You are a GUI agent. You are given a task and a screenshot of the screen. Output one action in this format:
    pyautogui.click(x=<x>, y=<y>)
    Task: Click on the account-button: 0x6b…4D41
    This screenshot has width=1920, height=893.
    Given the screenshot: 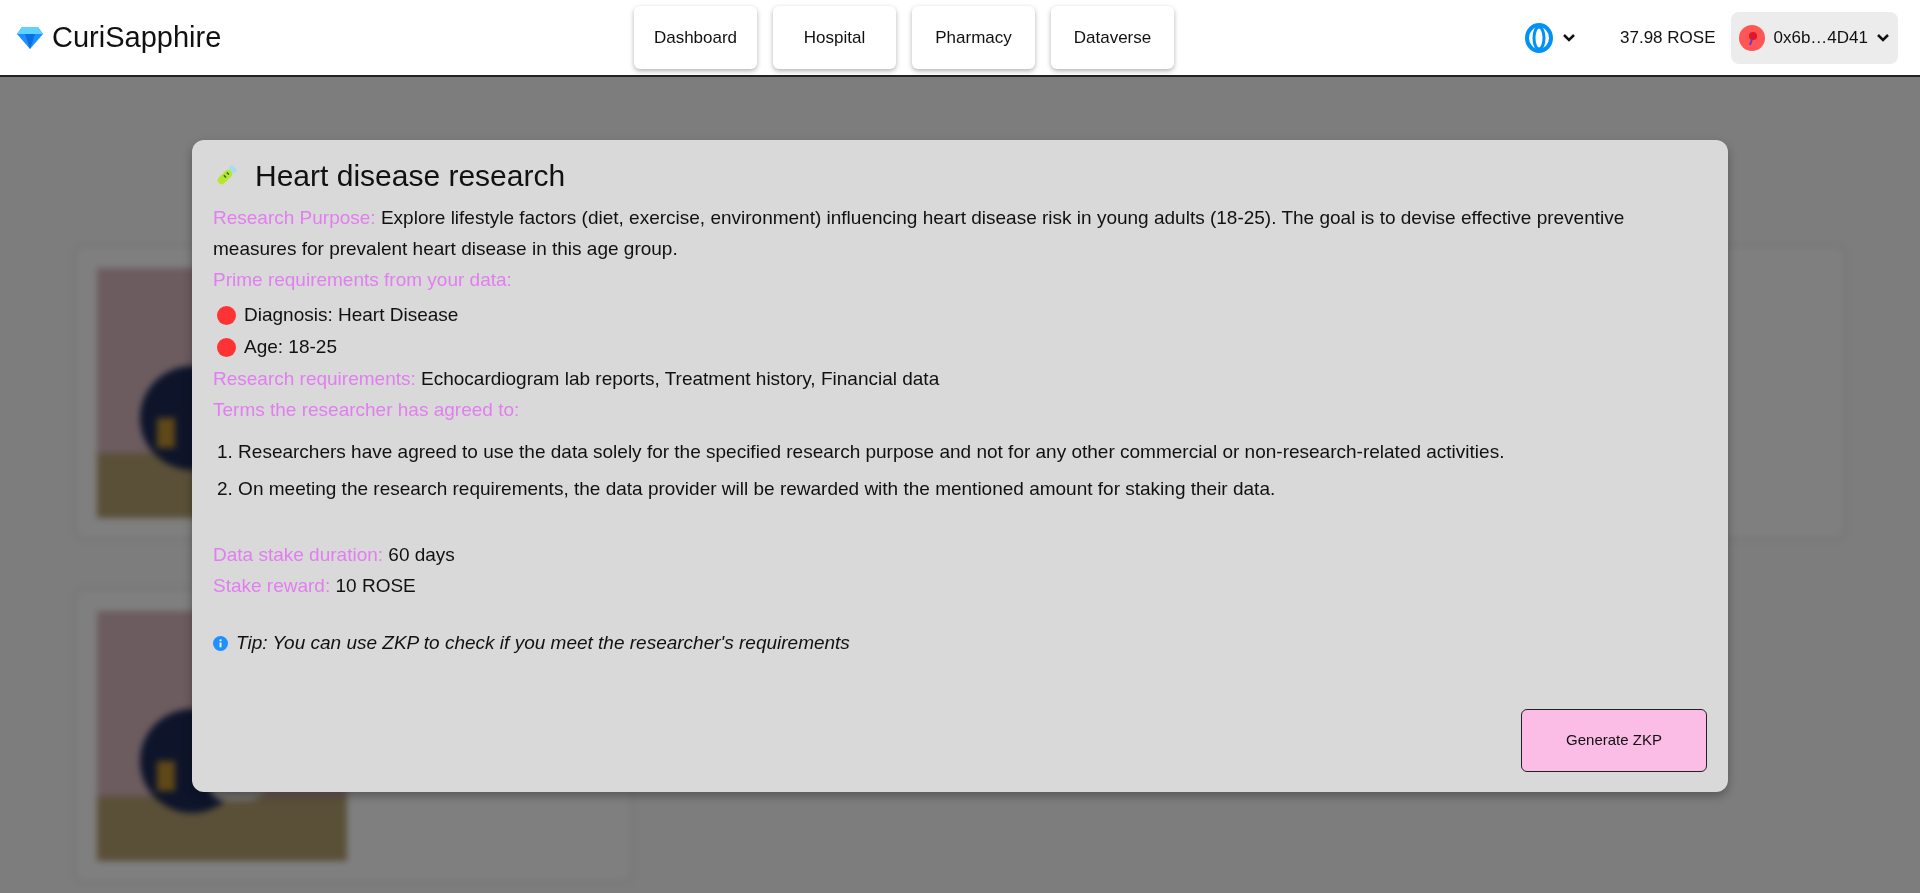 What is the action you would take?
    pyautogui.click(x=1814, y=37)
    